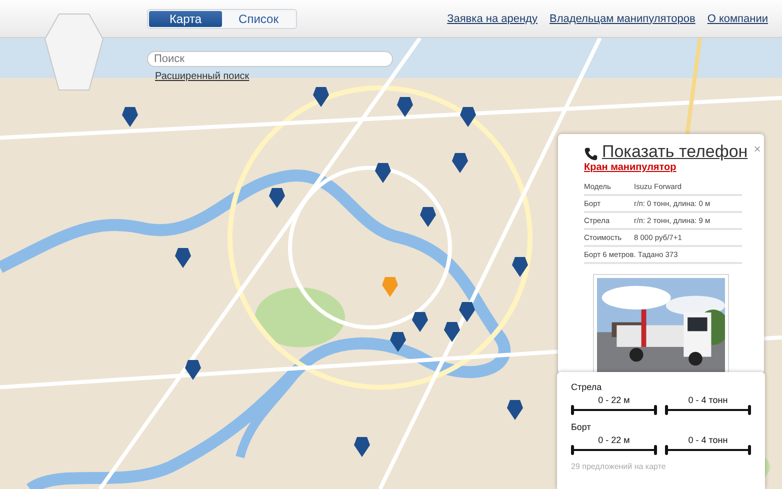  Describe the element at coordinates (737, 18) in the screenshot. I see `nav-link: О компании` at that location.